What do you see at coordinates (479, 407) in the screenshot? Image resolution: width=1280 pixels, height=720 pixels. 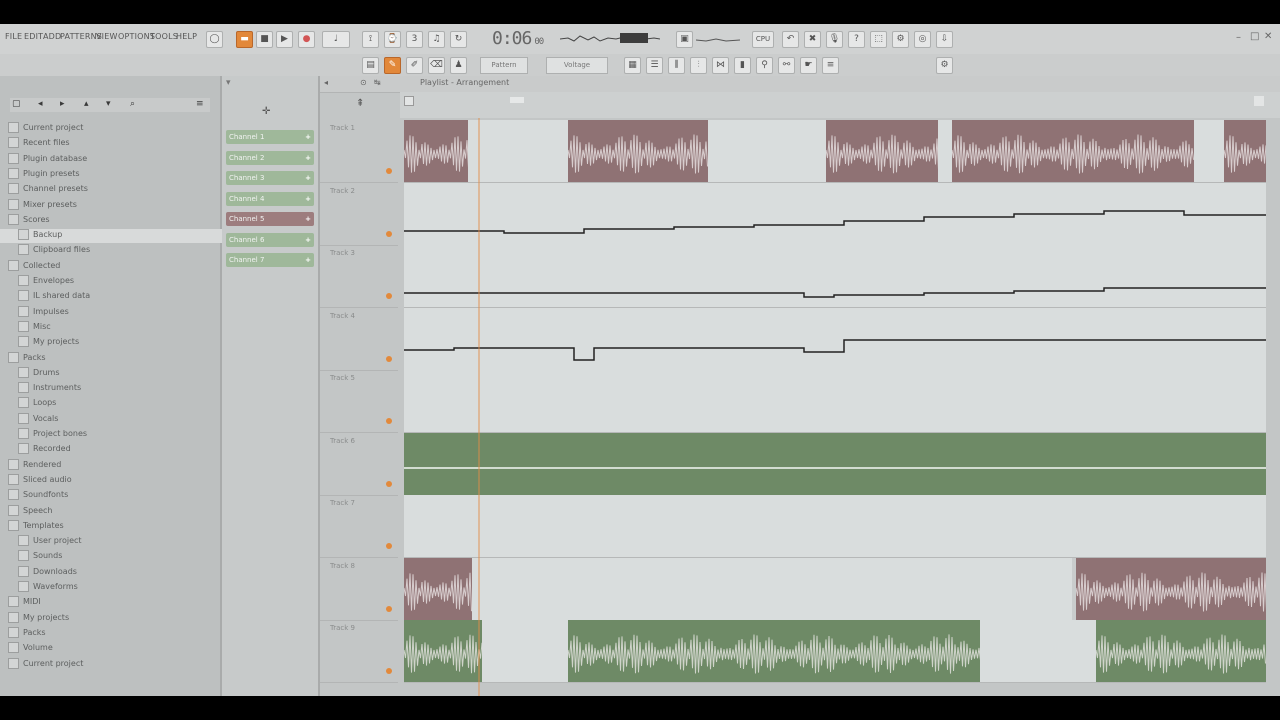 I see `playhead` at bounding box center [479, 407].